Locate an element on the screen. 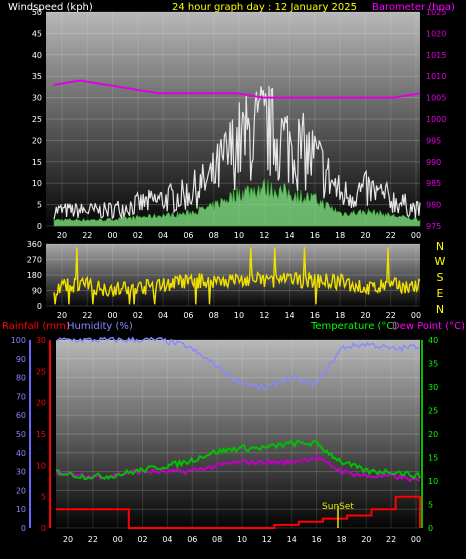 The height and width of the screenshot is (559, 466). humidity-tick-label: 30 is located at coordinates (21, 472).